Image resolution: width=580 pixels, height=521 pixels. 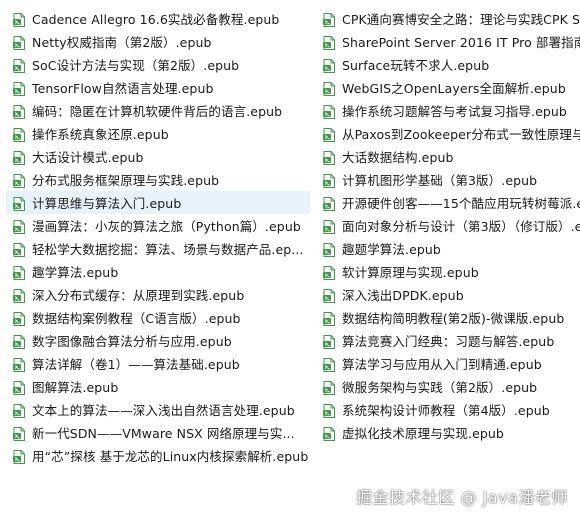 What do you see at coordinates (136, 318) in the screenshot?
I see `file-name: 数据结构案例教程（C语言版）.epub` at bounding box center [136, 318].